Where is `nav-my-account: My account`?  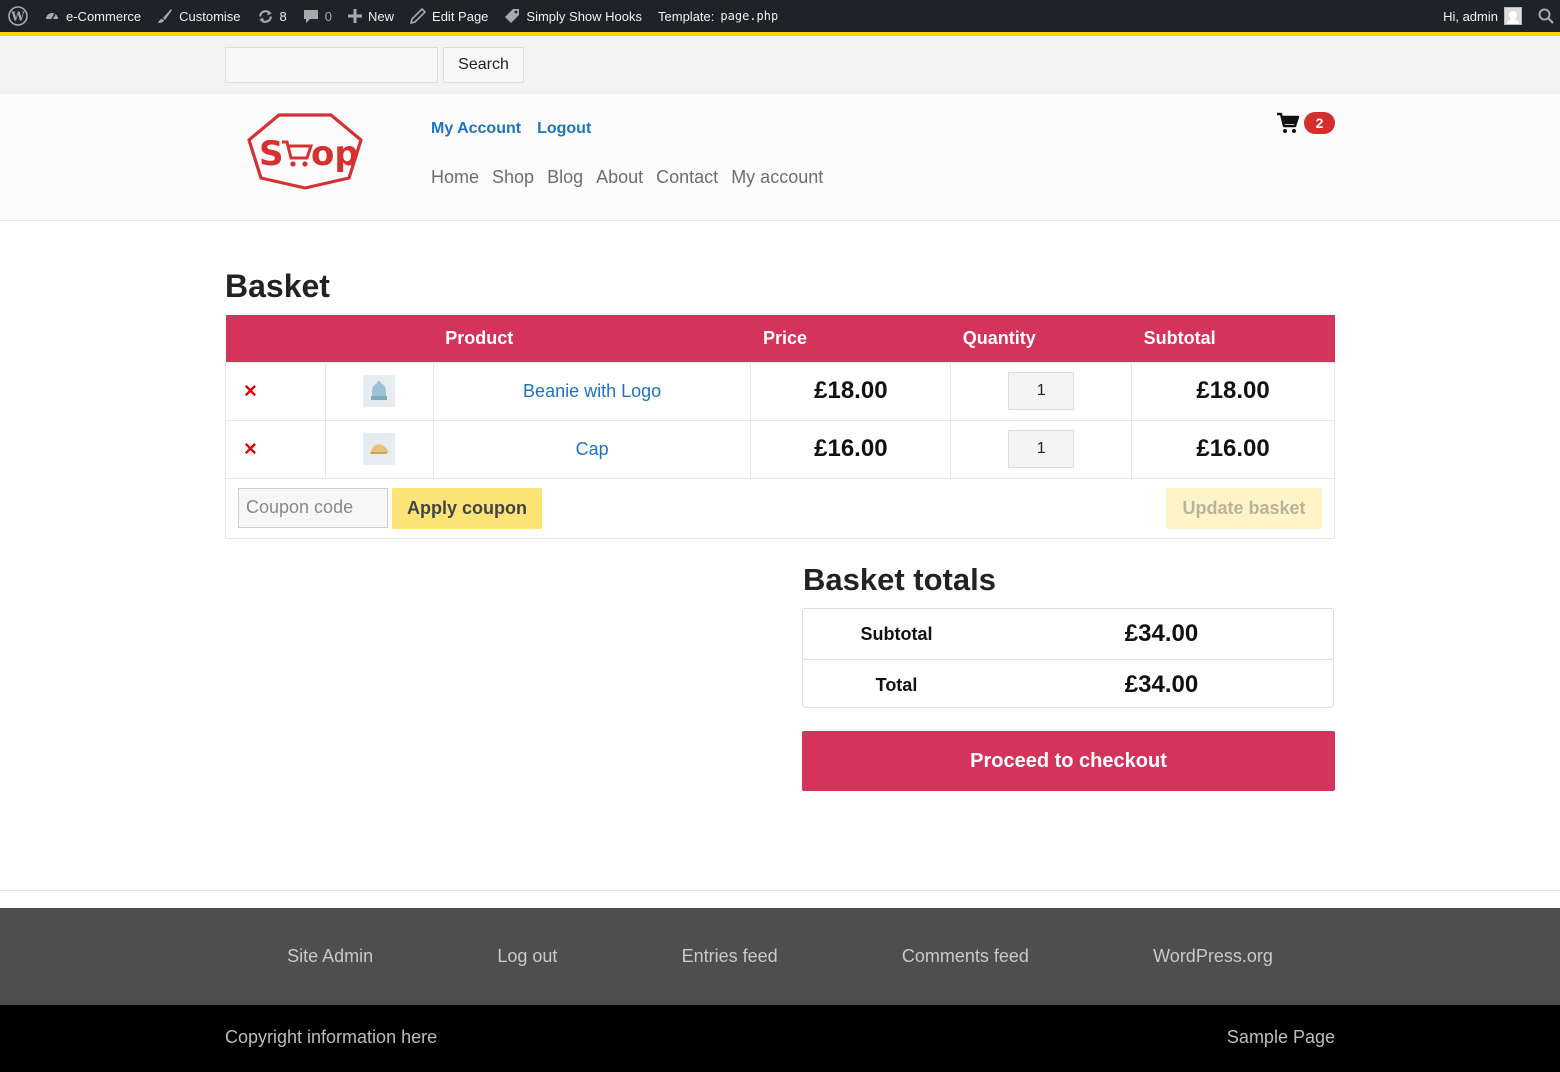 nav-my-account: My account is located at coordinates (777, 177).